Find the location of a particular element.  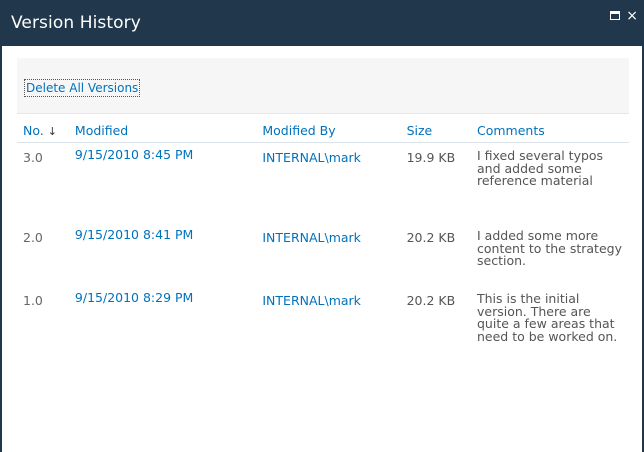

file-size: 19.9 KB is located at coordinates (431, 157).